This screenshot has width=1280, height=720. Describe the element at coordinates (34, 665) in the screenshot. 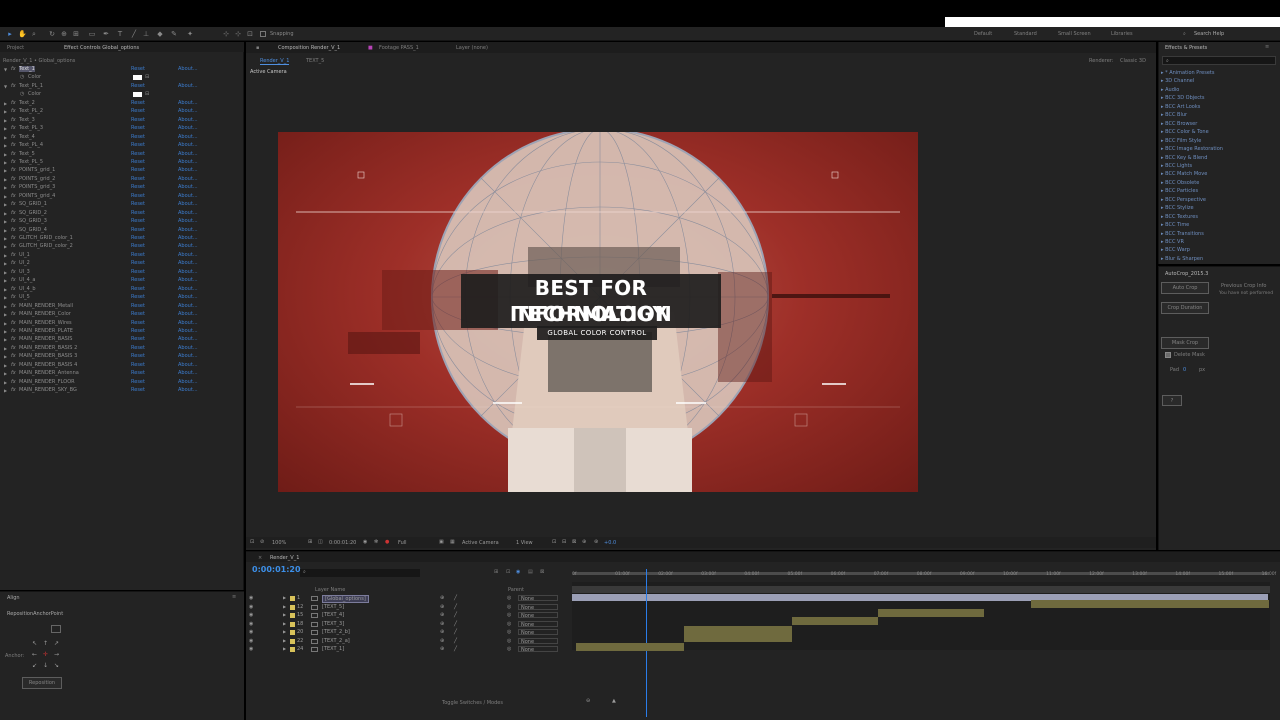

I see `arrow-sw-icon: ↙` at that location.